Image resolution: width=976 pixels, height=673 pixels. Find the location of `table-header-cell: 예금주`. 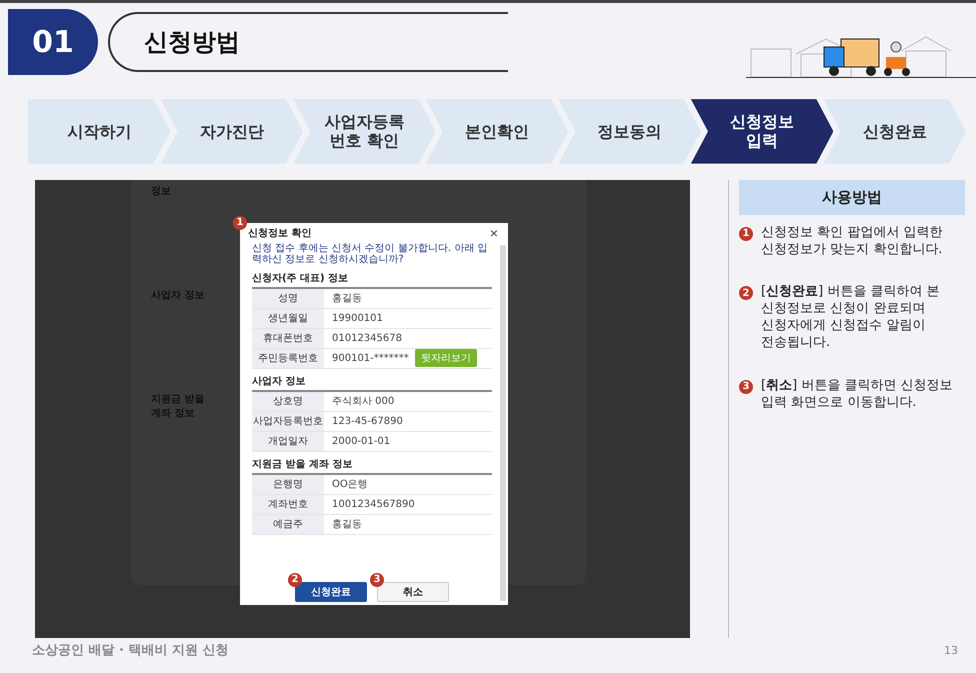

table-header-cell: 예금주 is located at coordinates (288, 524).